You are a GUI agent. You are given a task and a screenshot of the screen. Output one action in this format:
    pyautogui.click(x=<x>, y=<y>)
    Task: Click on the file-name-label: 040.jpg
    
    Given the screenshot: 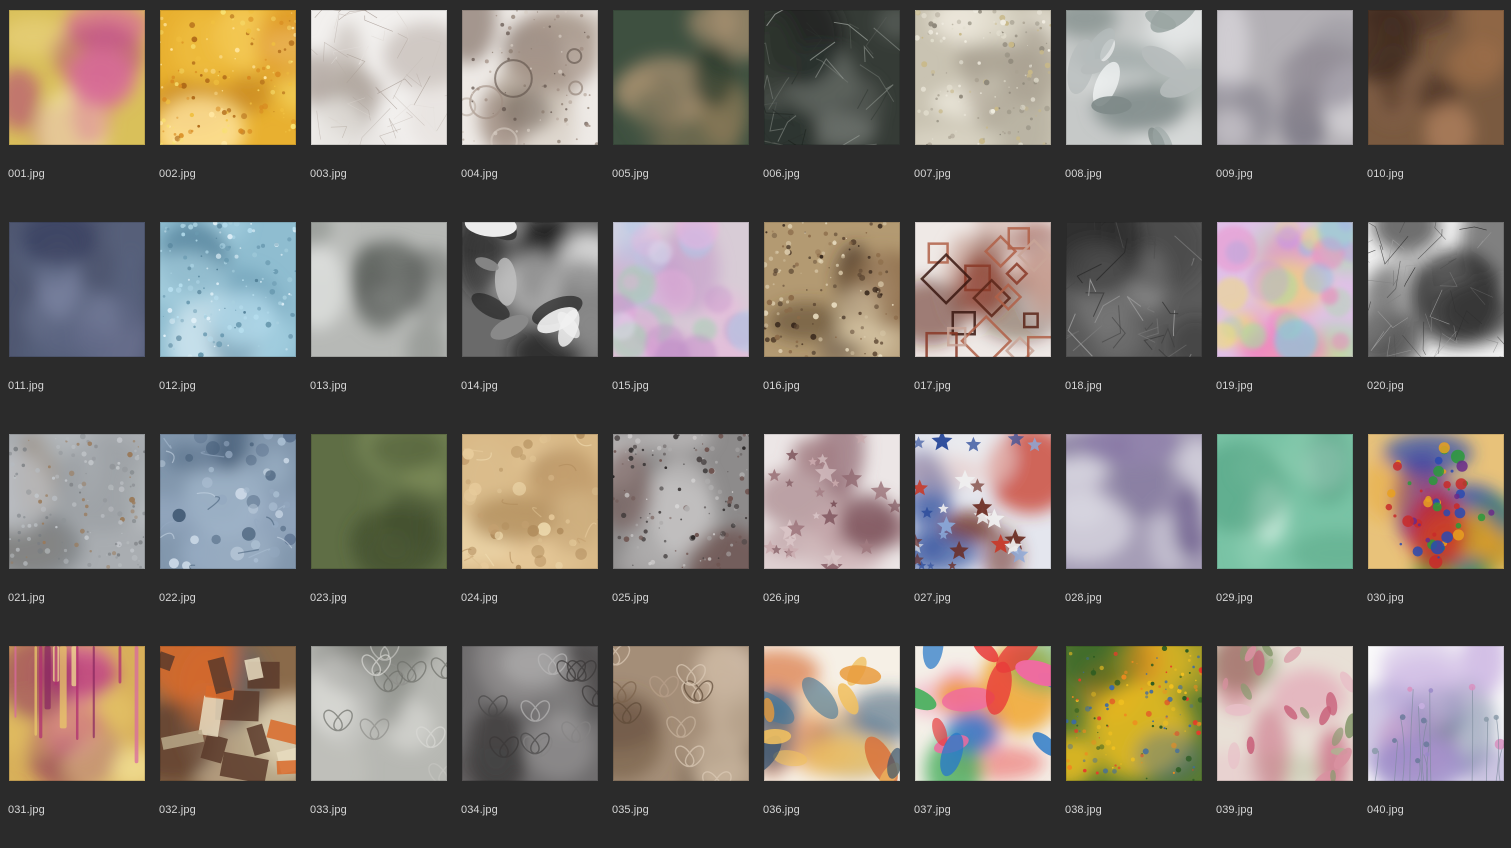 What is the action you would take?
    pyautogui.click(x=1385, y=810)
    